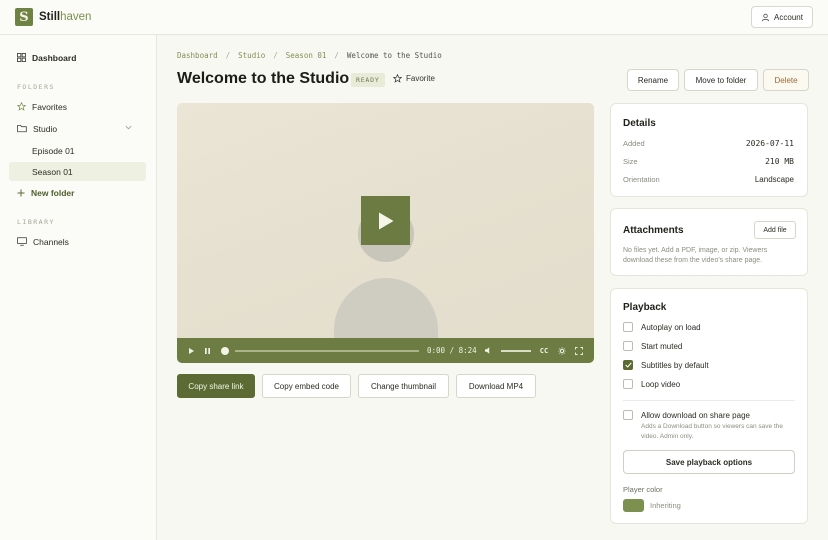 The image size is (828, 540). I want to click on folder-icon, so click(22, 128).